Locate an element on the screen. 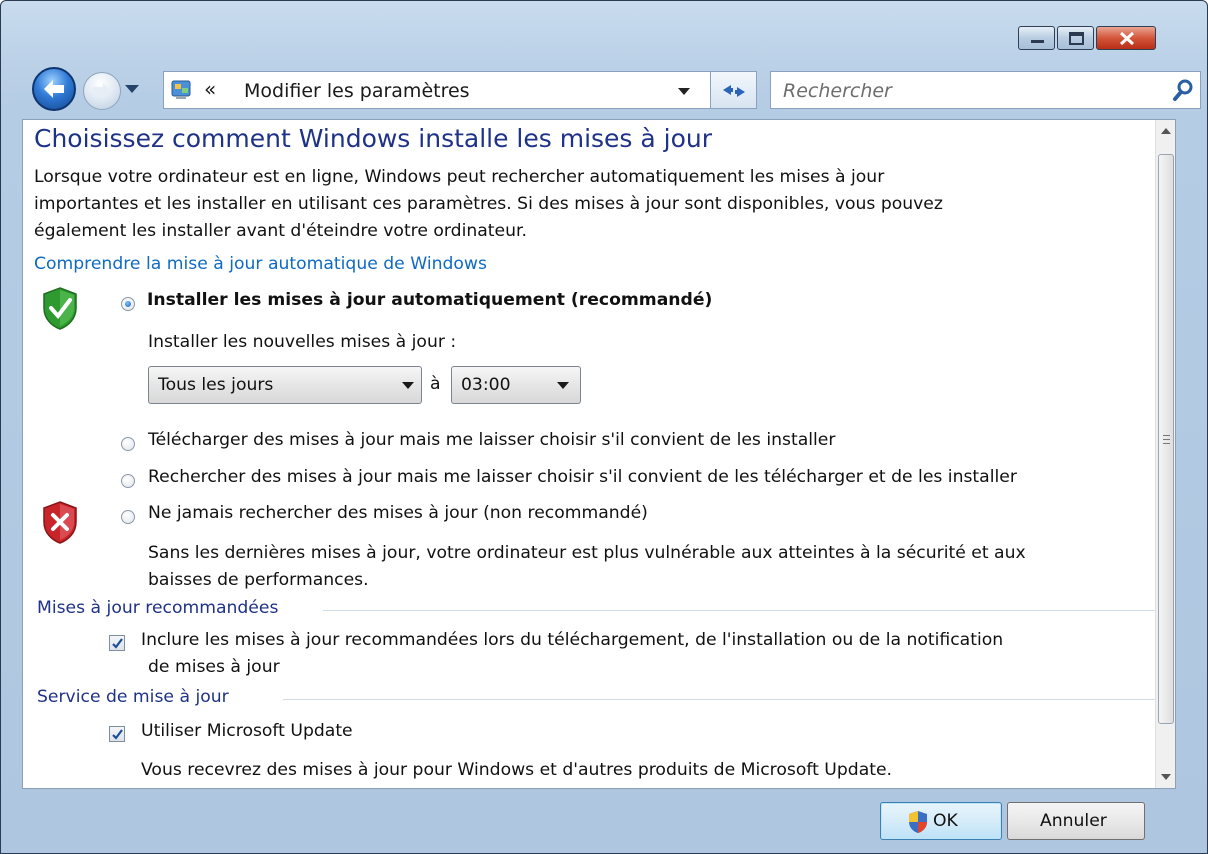 Image resolution: width=1208 pixels, height=854 pixels. maximize-icon is located at coordinates (1076, 38).